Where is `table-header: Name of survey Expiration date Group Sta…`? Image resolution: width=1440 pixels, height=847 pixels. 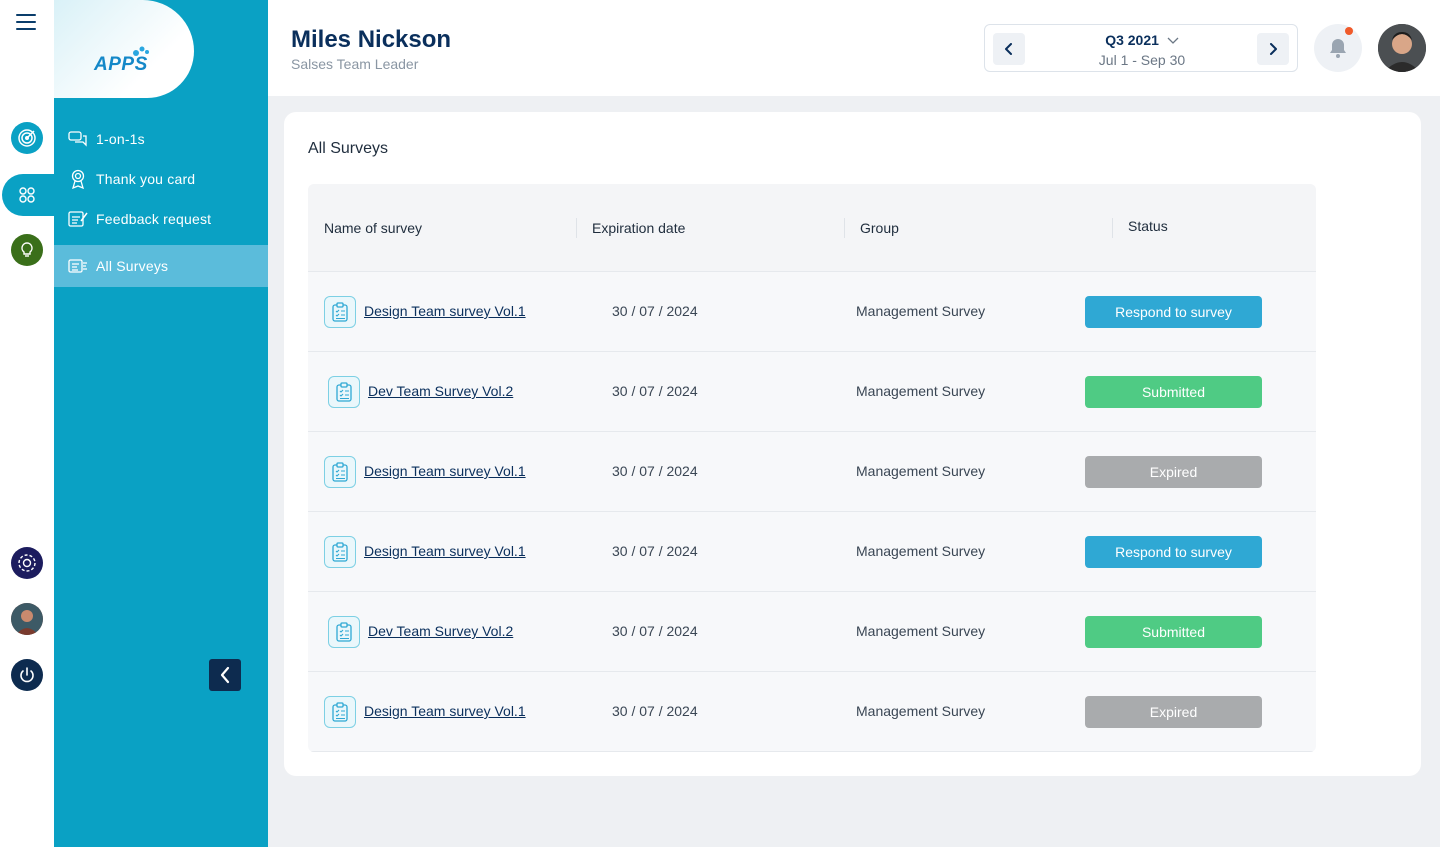 table-header: Name of survey Expiration date Group Sta… is located at coordinates (812, 228).